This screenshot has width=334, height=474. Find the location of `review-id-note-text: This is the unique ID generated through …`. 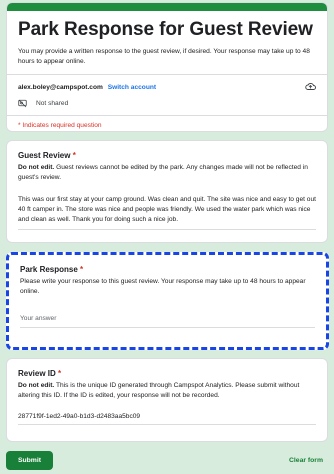

review-id-note-text: This is the unique ID generated through … is located at coordinates (159, 390).